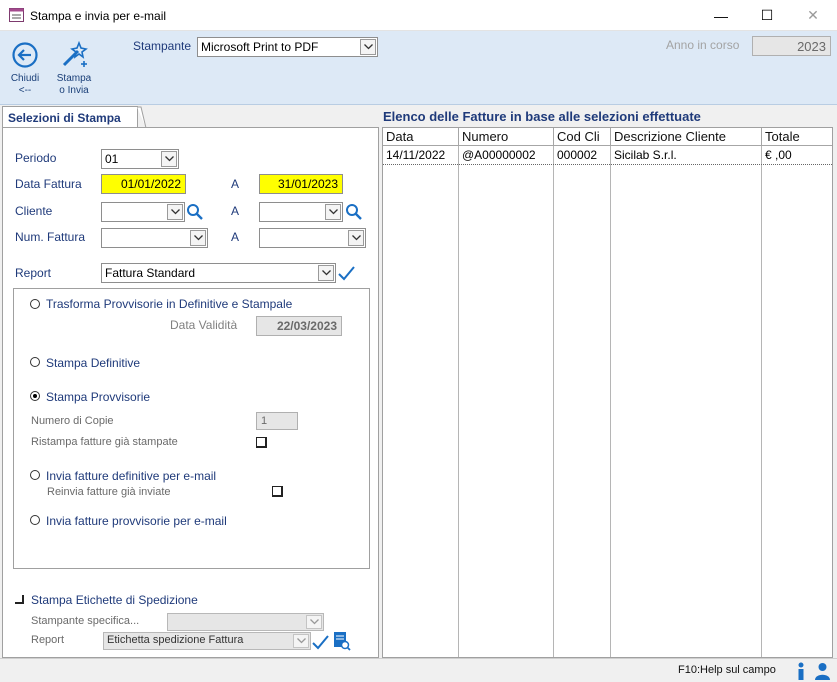 The height and width of the screenshot is (682, 837). What do you see at coordinates (277, 491) in the screenshot?
I see `reinvia-checkbox` at bounding box center [277, 491].